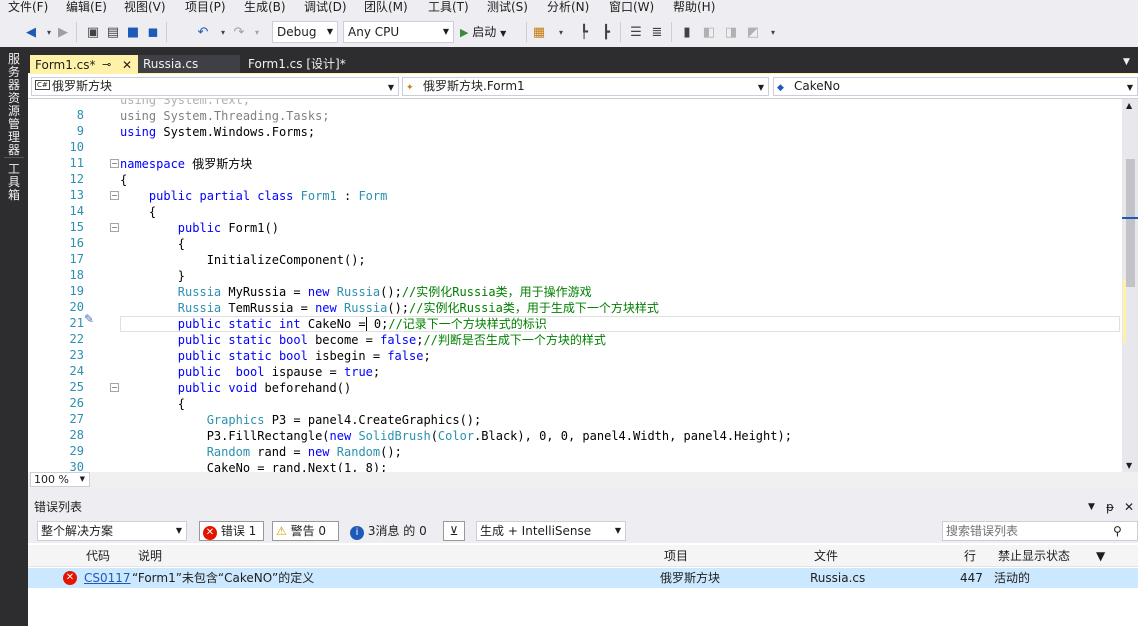  I want to click on class-name: 俄罗斯方块.Form1, so click(474, 86).